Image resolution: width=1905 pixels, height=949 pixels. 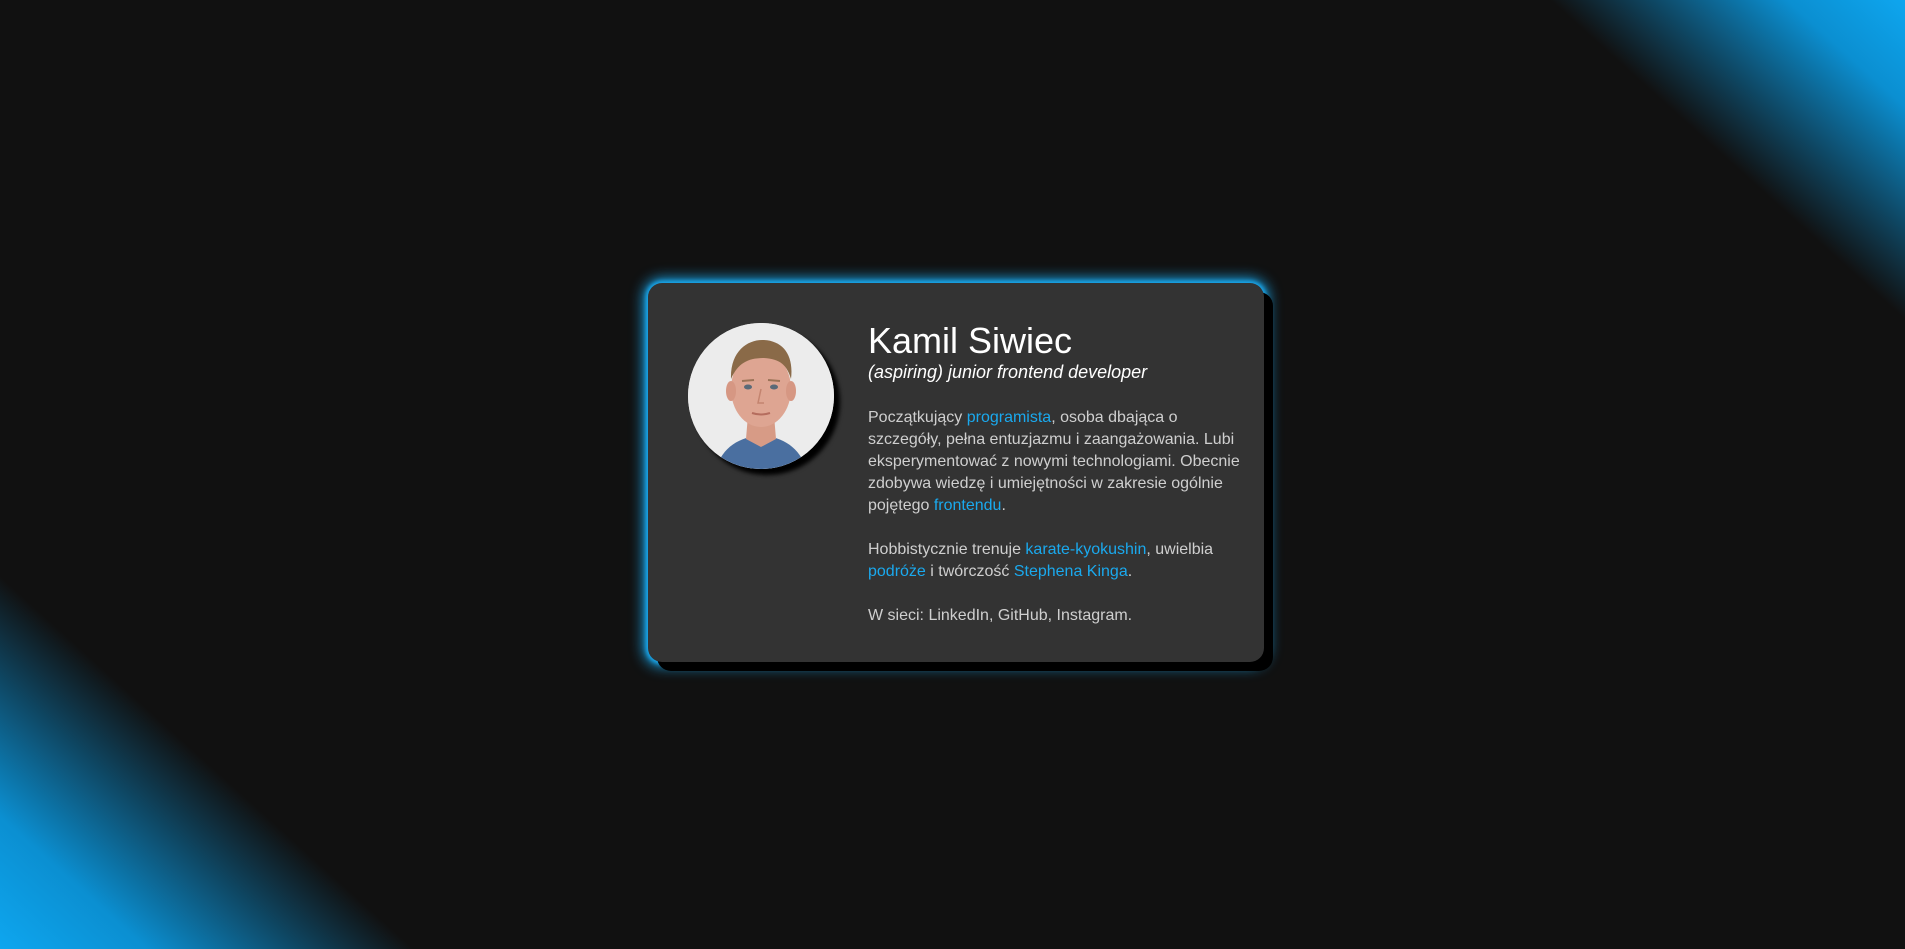 I want to click on link-linkedin: LinkedIn, so click(x=958, y=615).